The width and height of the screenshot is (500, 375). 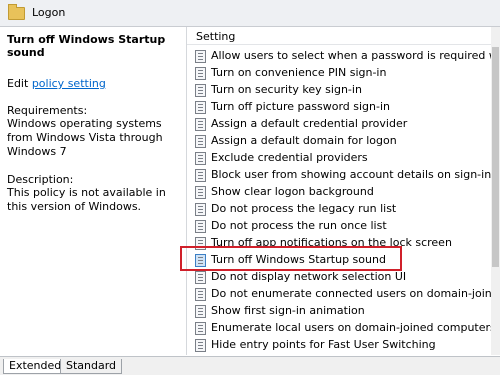 What do you see at coordinates (309, 276) in the screenshot?
I see `policy-row-label: Do not display network selection UI` at bounding box center [309, 276].